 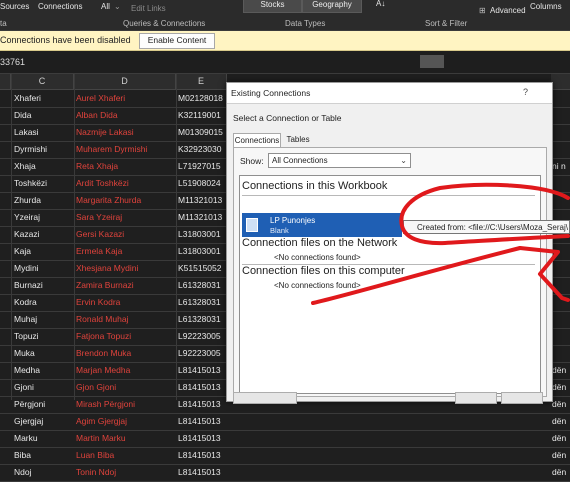 I want to click on cell-surname: Marku, so click(x=43, y=438).